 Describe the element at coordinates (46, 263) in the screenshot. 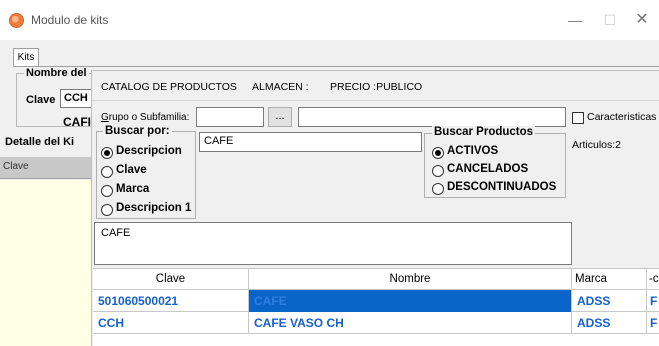

I see `detail-grid-body` at that location.